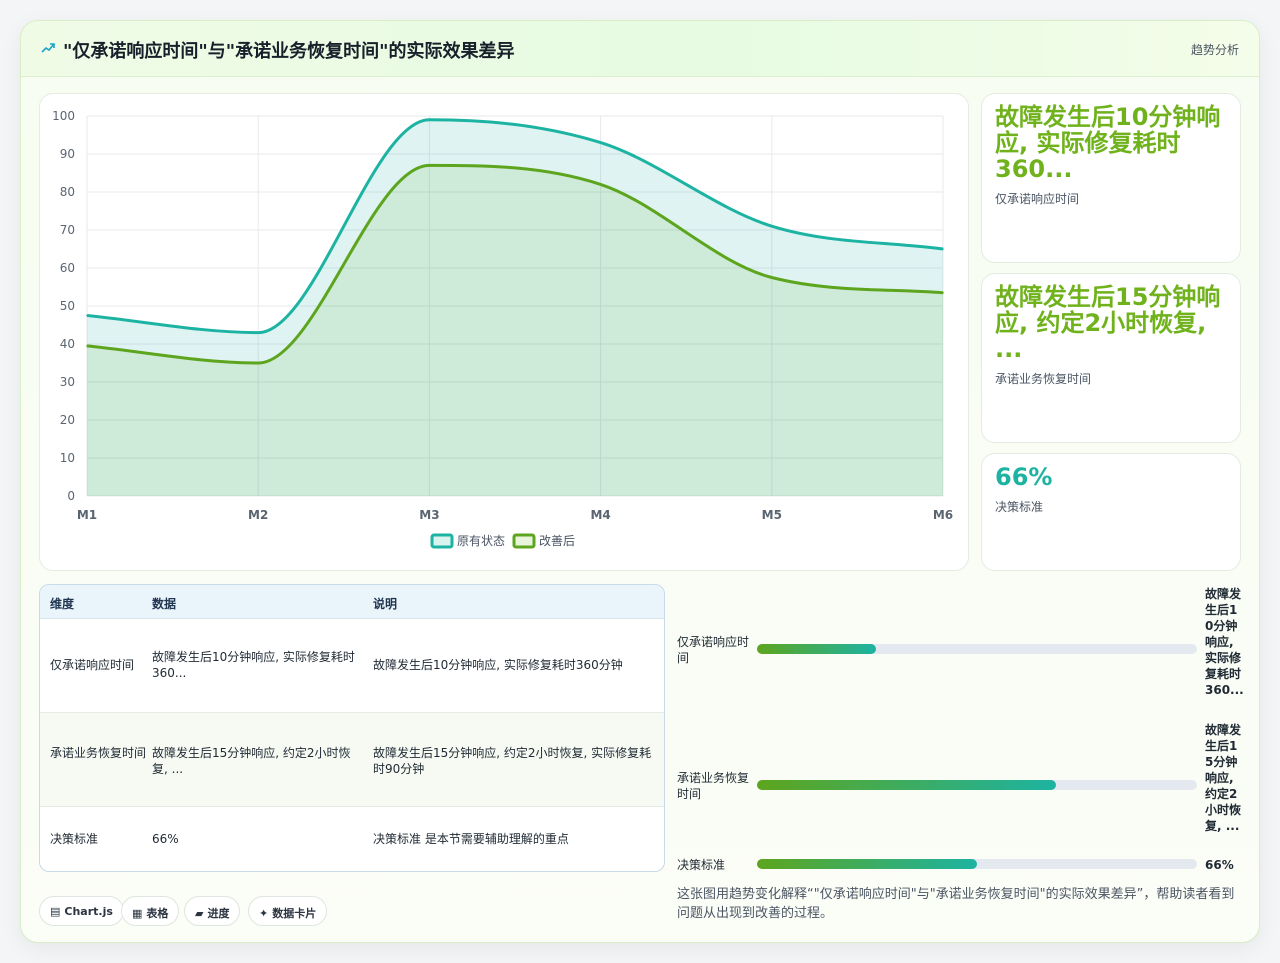  I want to click on table-cell: 仅承诺响应时间, so click(92, 665).